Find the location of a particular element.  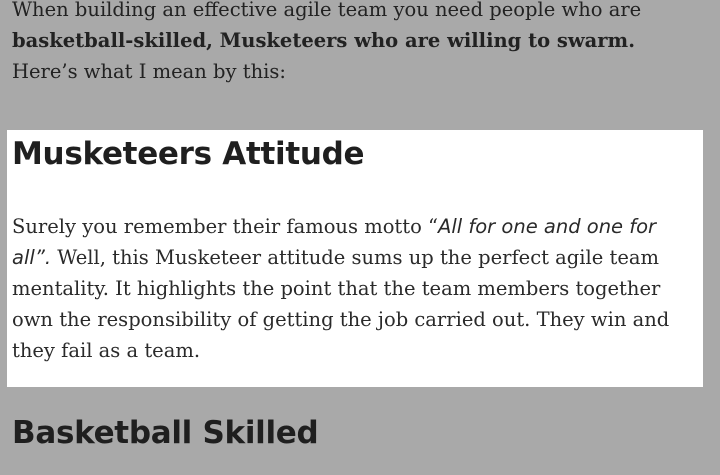

musketeers-attitude-heading: Musketeers Attitude is located at coordinates (188, 154).